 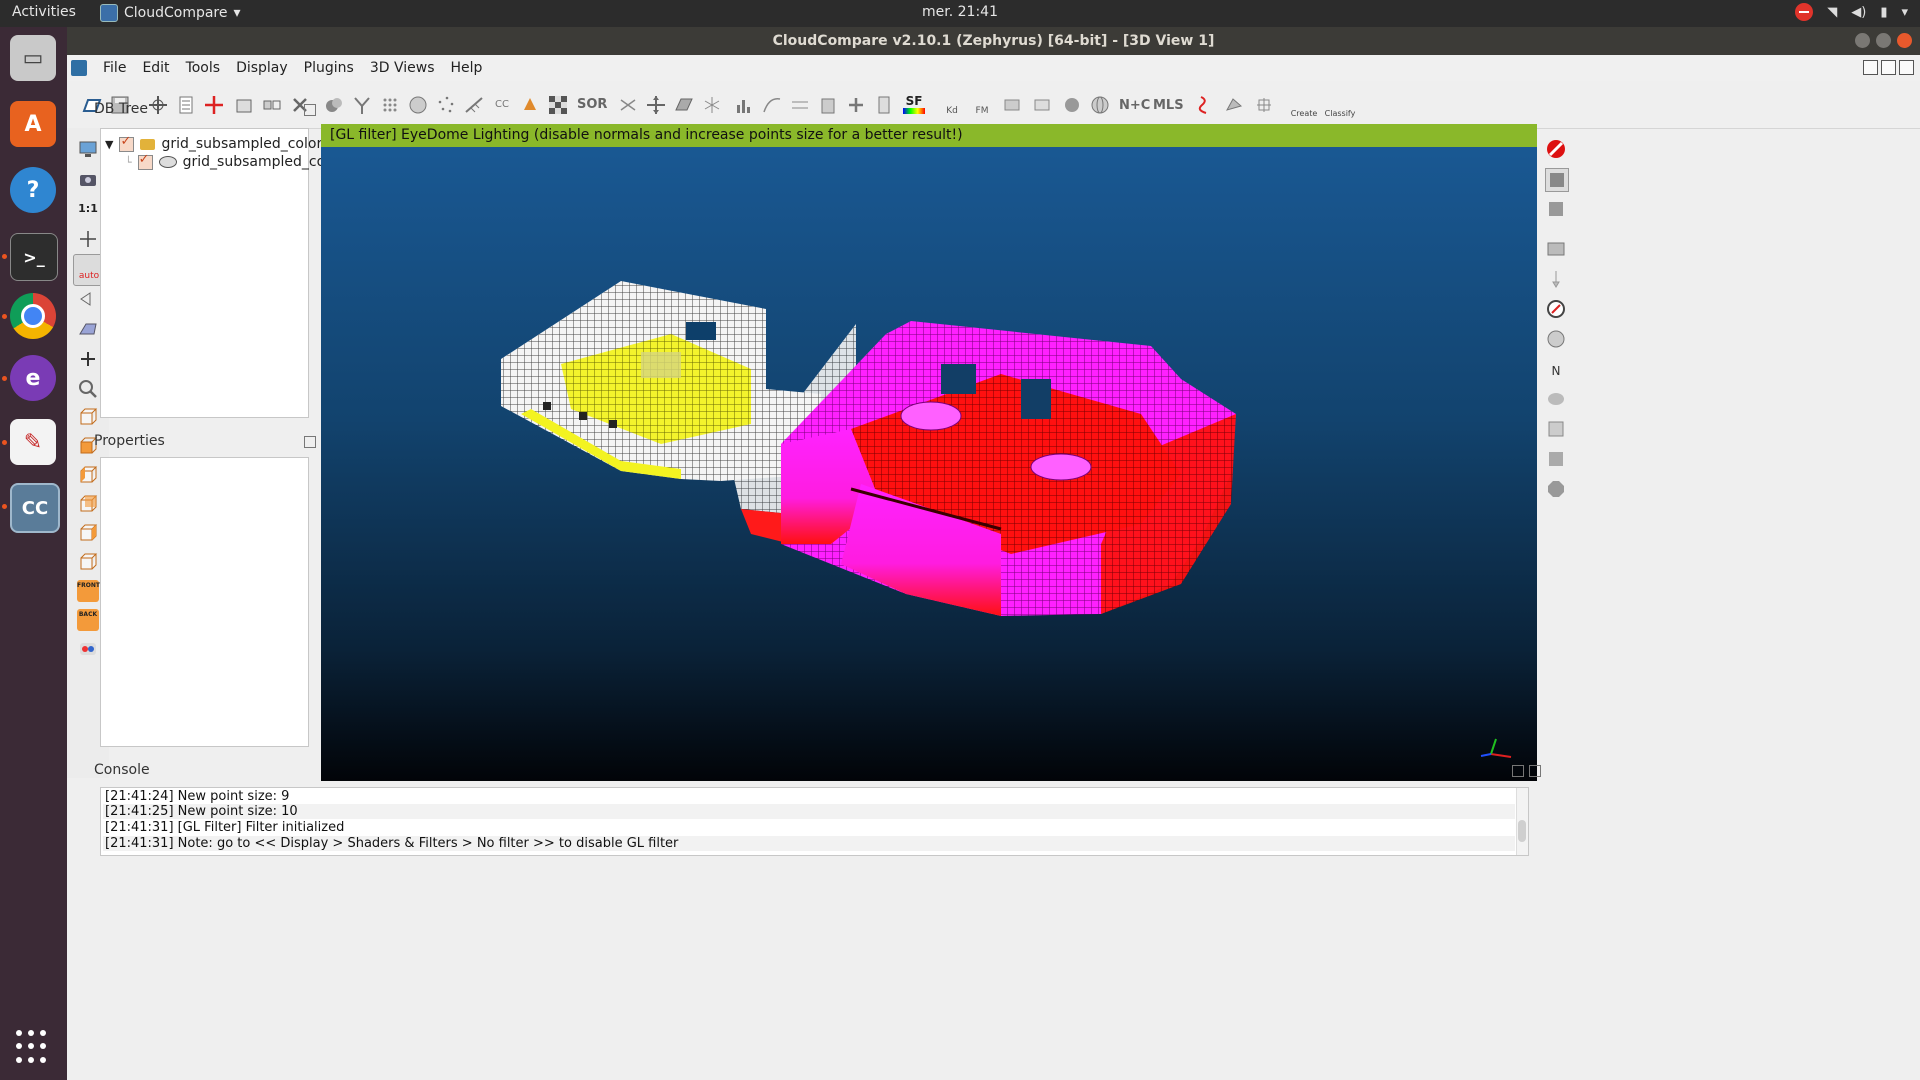 What do you see at coordinates (44, 12) in the screenshot?
I see `activities-button: Activities` at bounding box center [44, 12].